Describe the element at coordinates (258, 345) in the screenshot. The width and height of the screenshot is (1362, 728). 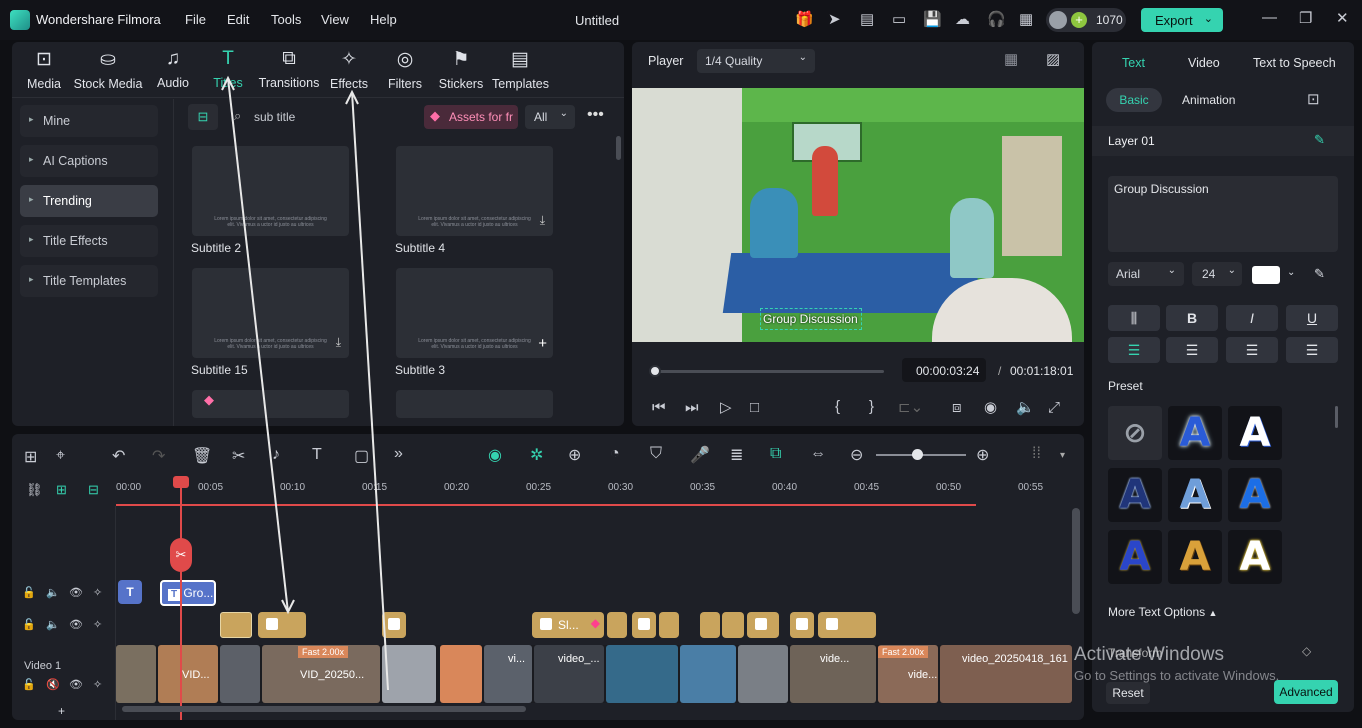
I see `arrow-titles` at that location.